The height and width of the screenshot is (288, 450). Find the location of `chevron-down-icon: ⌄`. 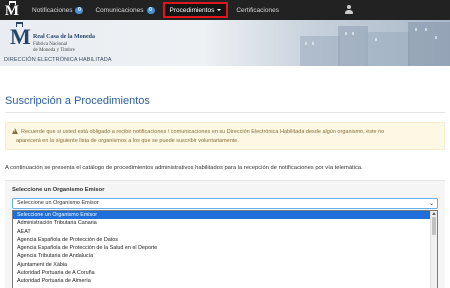

chevron-down-icon: ⌄ is located at coordinates (431, 204).